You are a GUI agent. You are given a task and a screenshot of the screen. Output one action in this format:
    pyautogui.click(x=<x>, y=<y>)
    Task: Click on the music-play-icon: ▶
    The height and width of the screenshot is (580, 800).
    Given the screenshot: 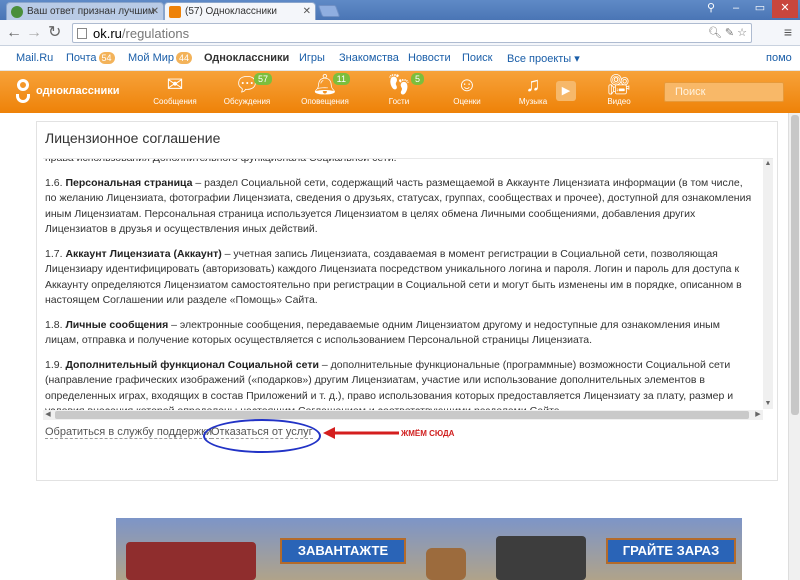 What is the action you would take?
    pyautogui.click(x=566, y=91)
    